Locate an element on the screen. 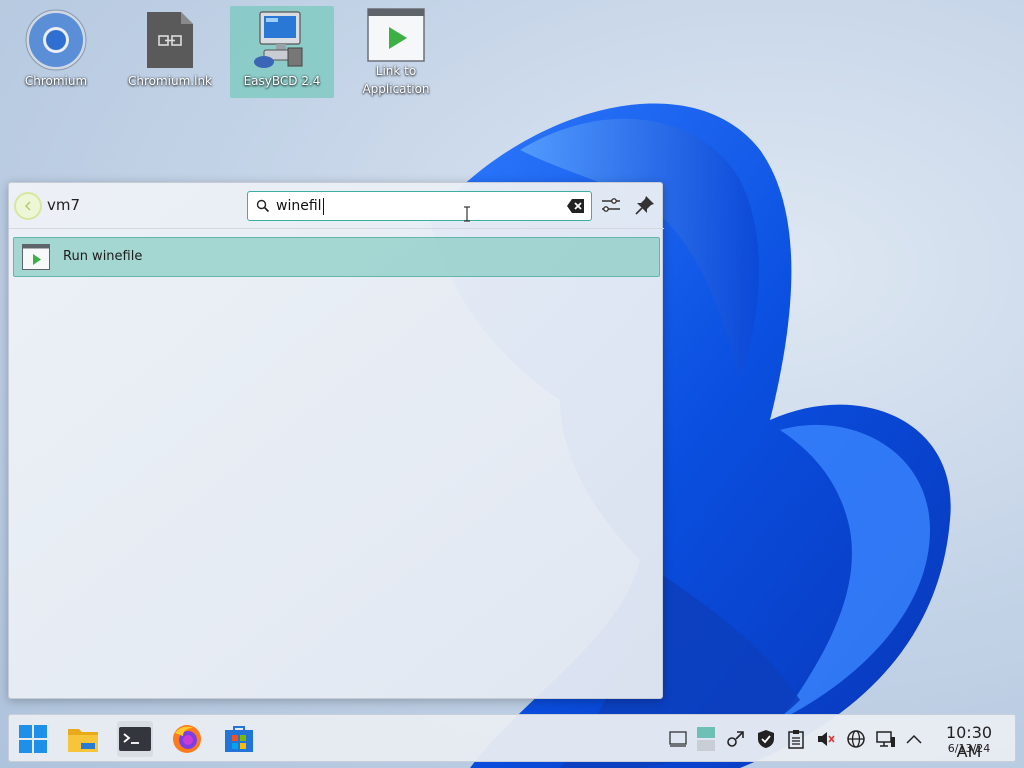 The height and width of the screenshot is (768, 1024). store-button is located at coordinates (239, 739).